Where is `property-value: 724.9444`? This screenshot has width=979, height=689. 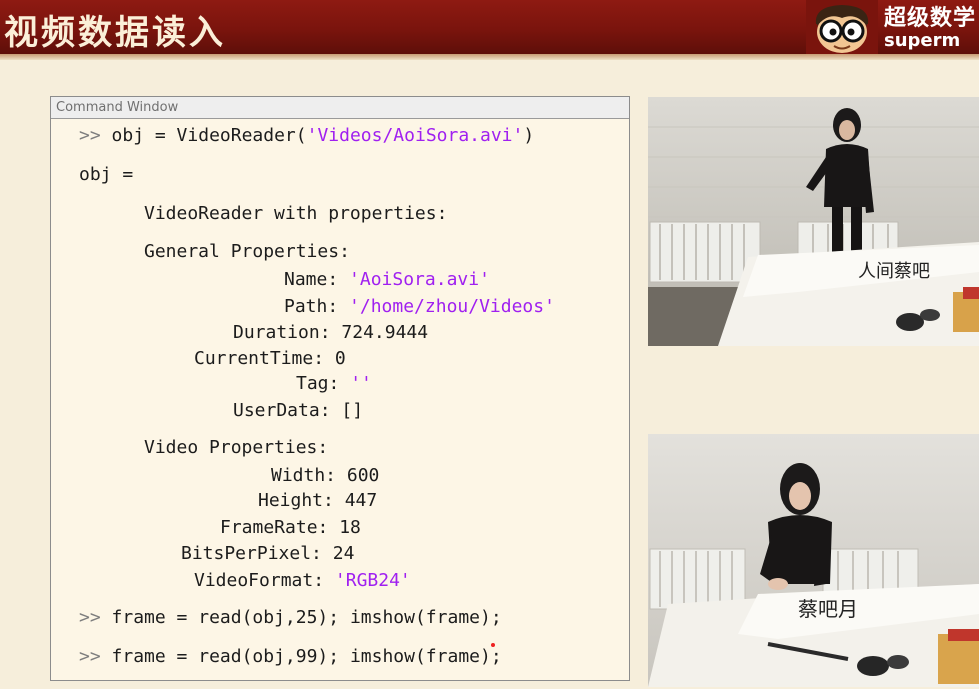
property-value: 724.9444 is located at coordinates (385, 332).